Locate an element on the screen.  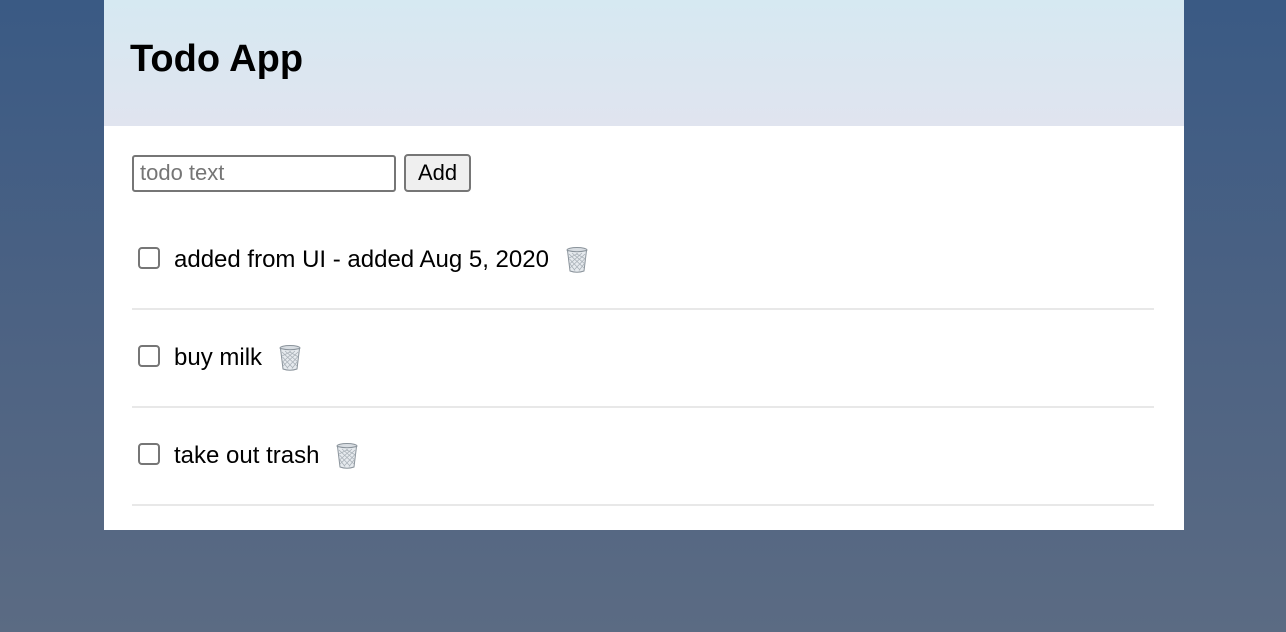
page-title: Todo App is located at coordinates (217, 59).